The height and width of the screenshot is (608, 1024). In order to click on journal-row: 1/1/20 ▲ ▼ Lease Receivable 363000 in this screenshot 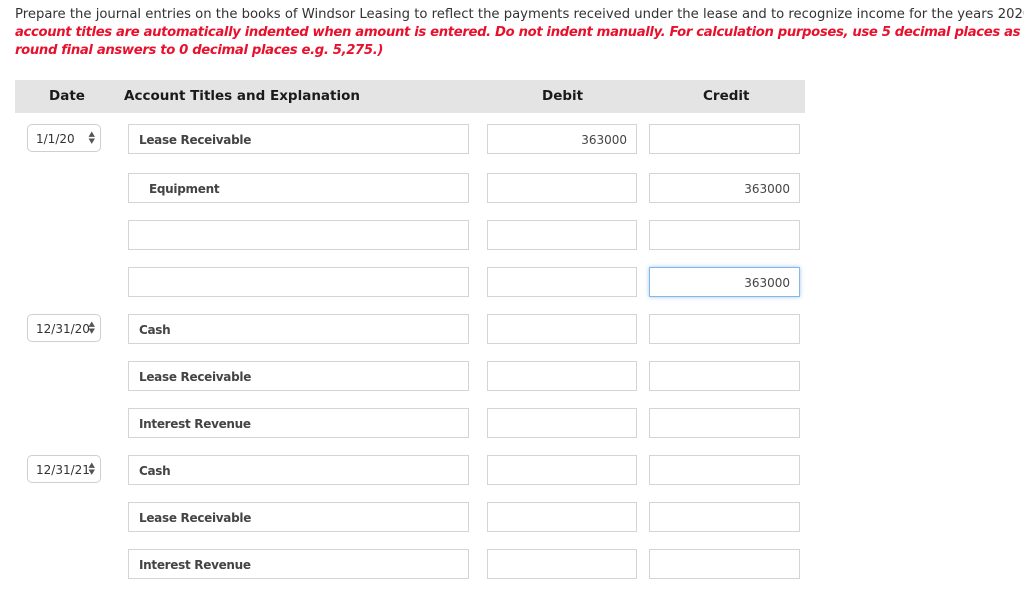, I will do `click(512, 139)`.